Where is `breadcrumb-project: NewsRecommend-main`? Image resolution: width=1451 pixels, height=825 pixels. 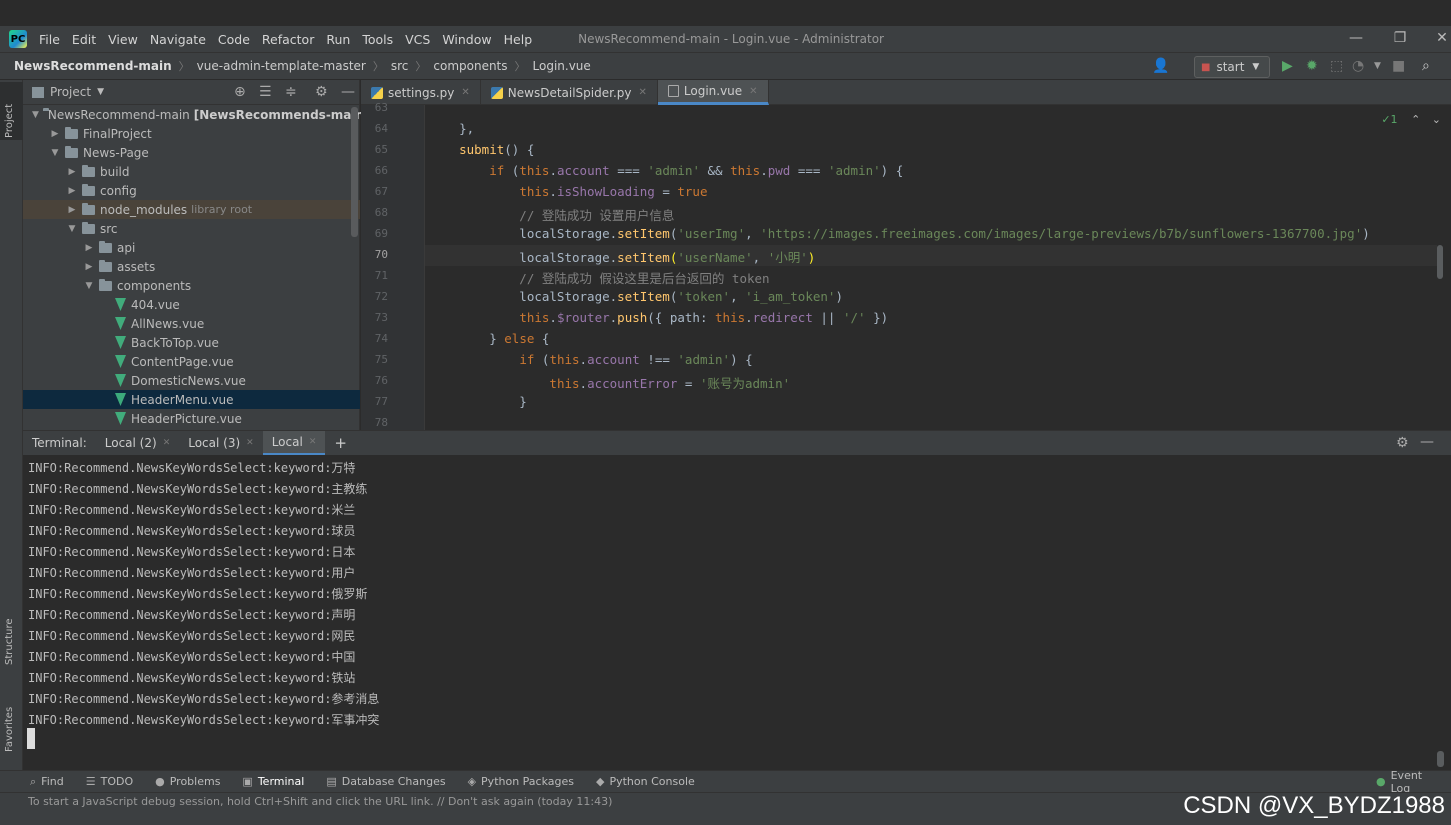 breadcrumb-project: NewsRecommend-main is located at coordinates (93, 66).